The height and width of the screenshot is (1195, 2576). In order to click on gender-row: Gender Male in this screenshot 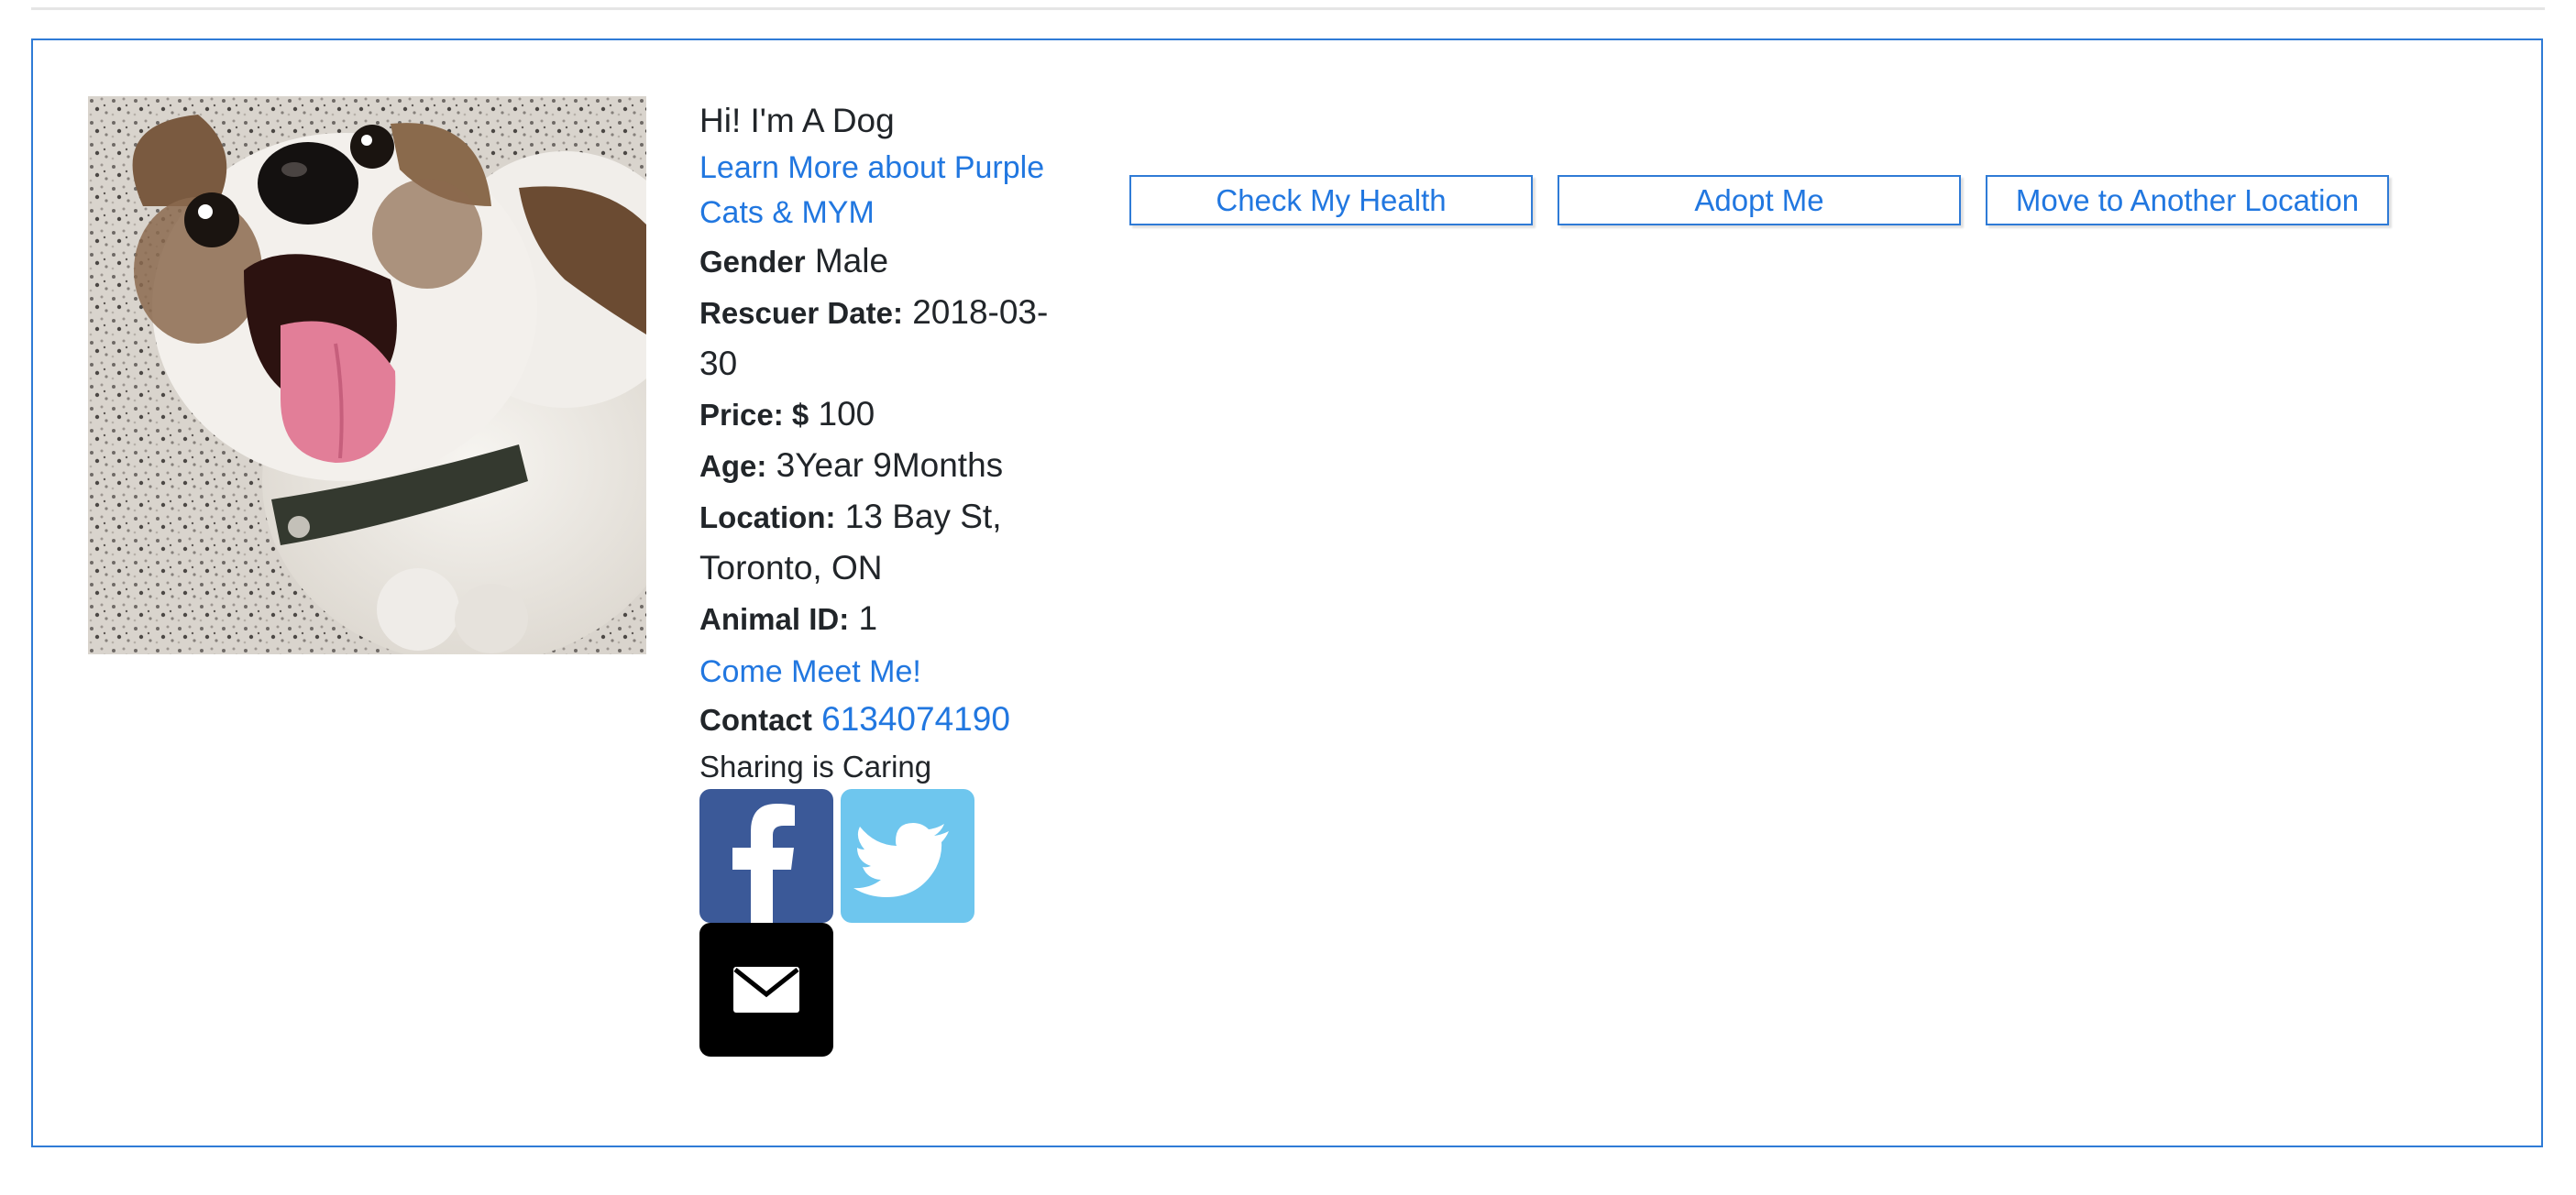, I will do `click(891, 261)`.